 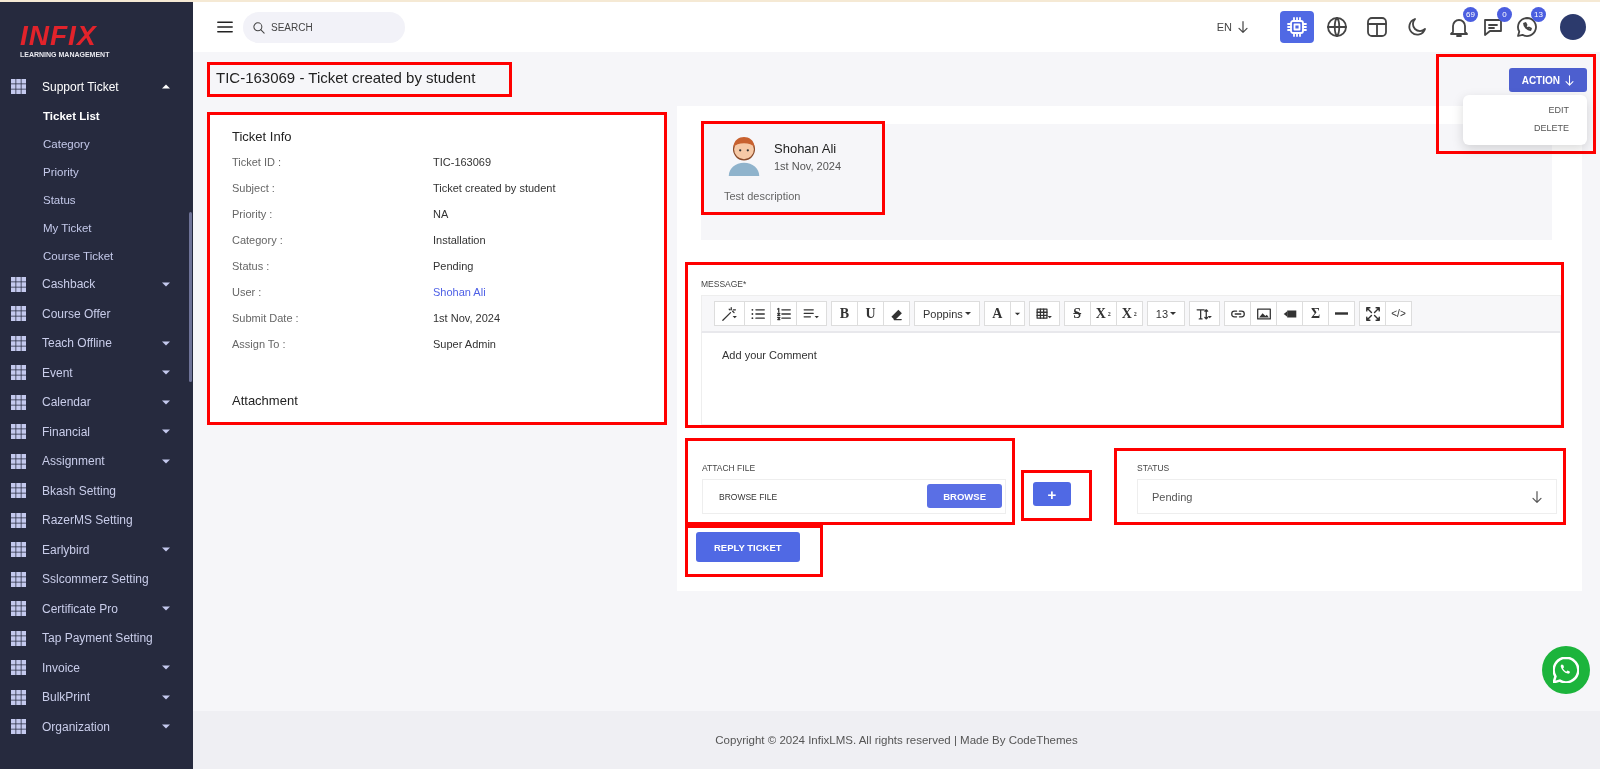 I want to click on format-button: </>, so click(x=1398, y=313).